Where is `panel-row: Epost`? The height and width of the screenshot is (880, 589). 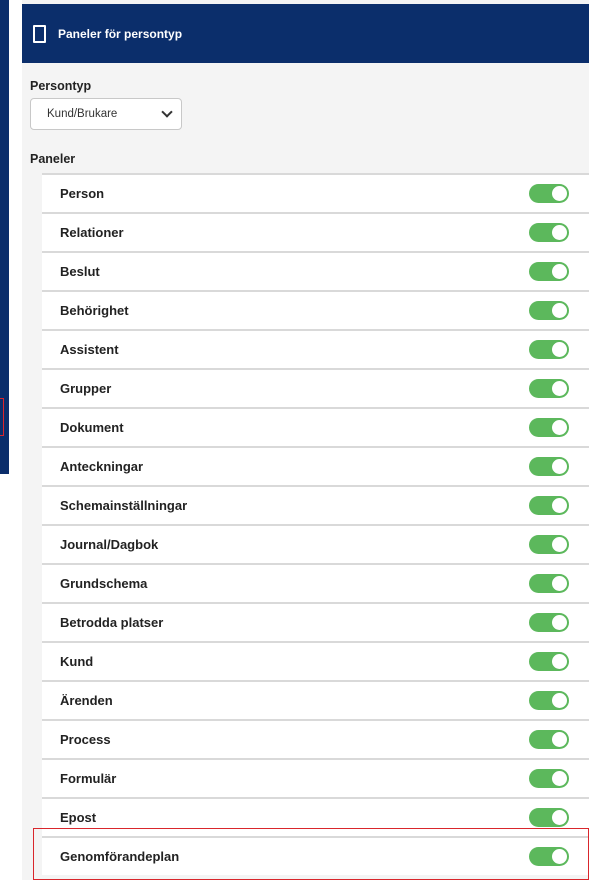 panel-row: Epost is located at coordinates (315, 816).